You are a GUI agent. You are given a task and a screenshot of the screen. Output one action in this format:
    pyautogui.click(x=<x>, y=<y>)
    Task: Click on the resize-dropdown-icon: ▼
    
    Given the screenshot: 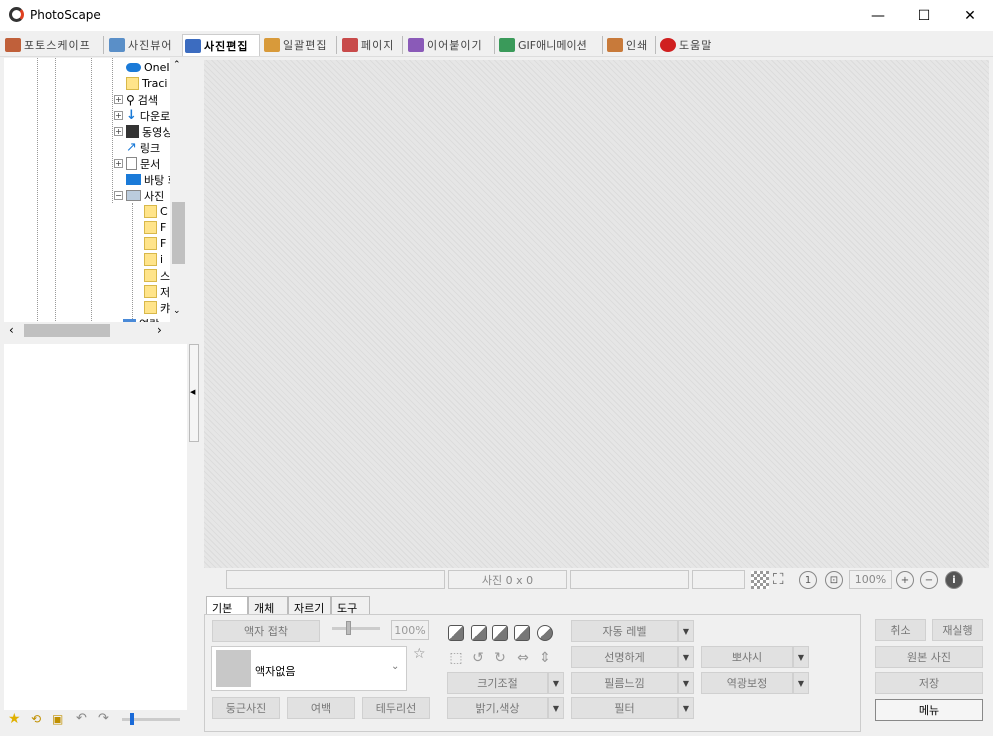 What is the action you would take?
    pyautogui.click(x=556, y=683)
    